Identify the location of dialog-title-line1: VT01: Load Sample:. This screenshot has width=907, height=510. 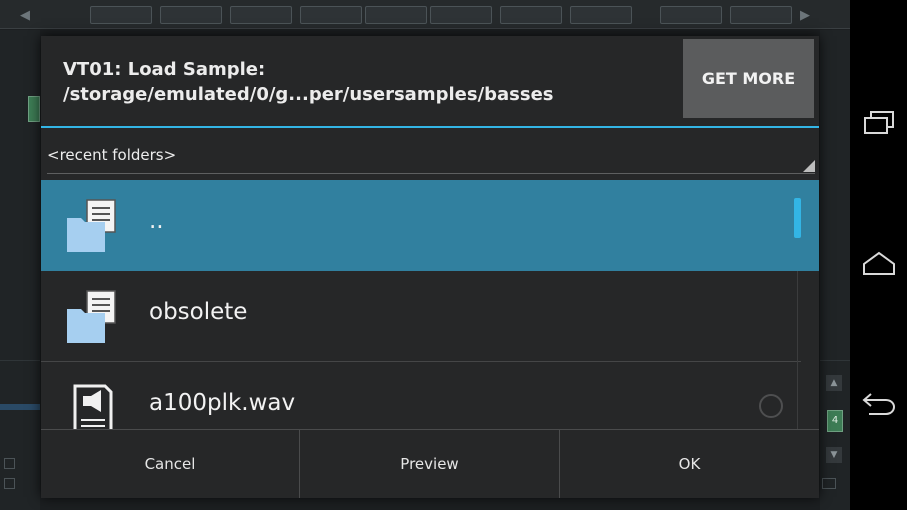
(164, 69).